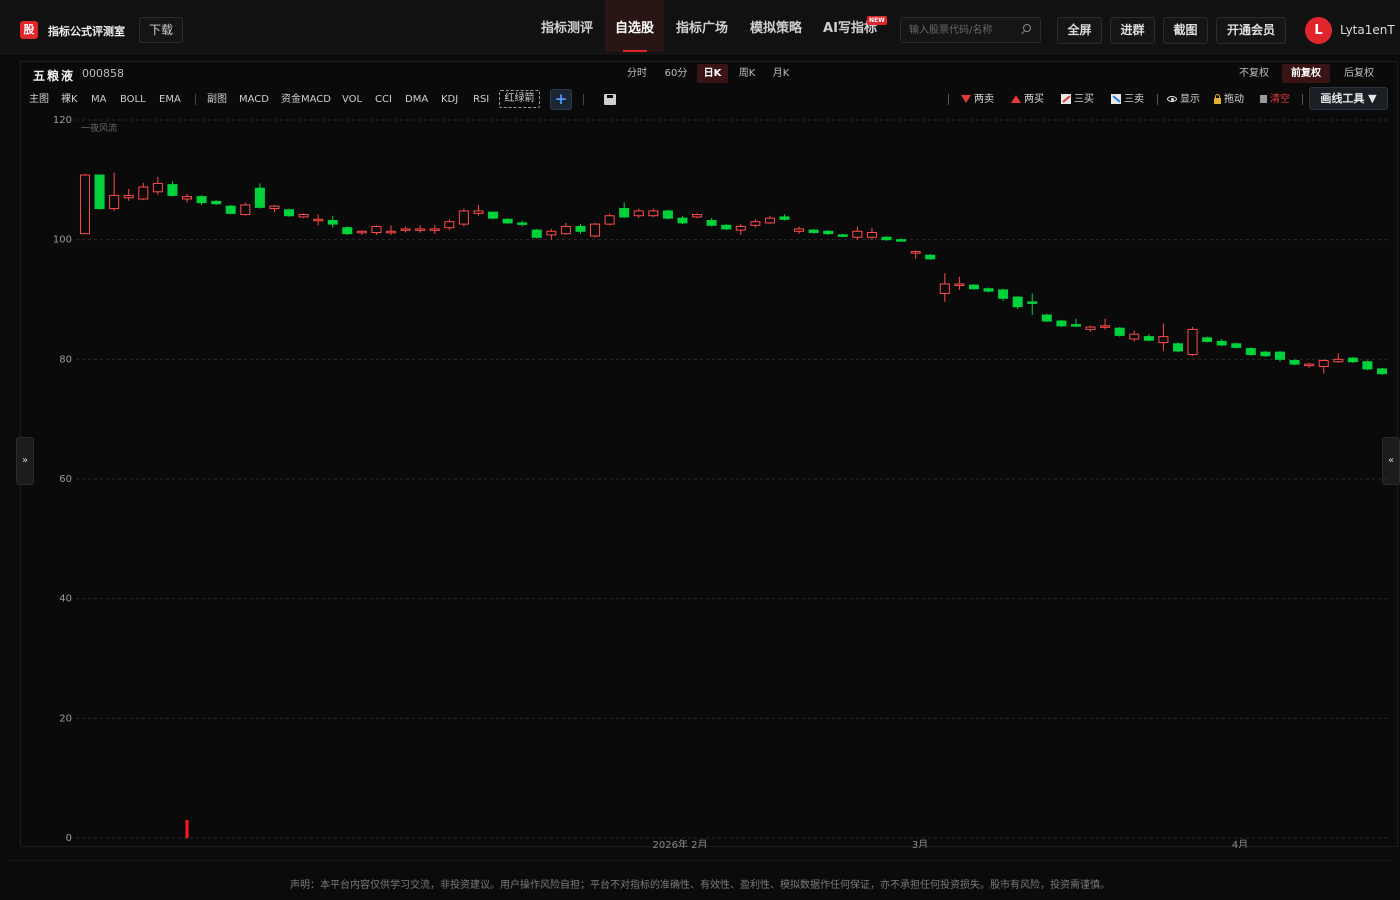 This screenshot has height=900, width=1400. What do you see at coordinates (65, 359) in the screenshot?
I see `y-tick-label: 80` at bounding box center [65, 359].